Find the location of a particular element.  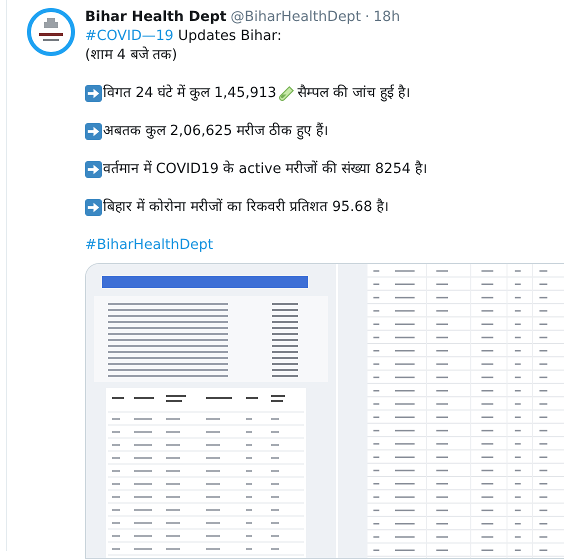

test-tube-icon is located at coordinates (287, 93).